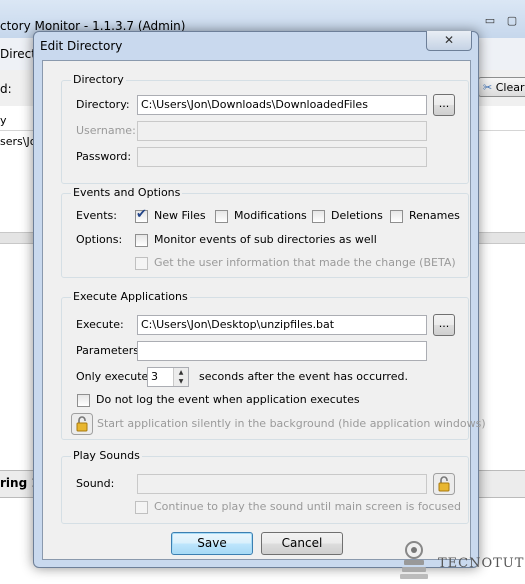  Describe the element at coordinates (318, 216) in the screenshot. I see `deletions-checkbox` at that location.